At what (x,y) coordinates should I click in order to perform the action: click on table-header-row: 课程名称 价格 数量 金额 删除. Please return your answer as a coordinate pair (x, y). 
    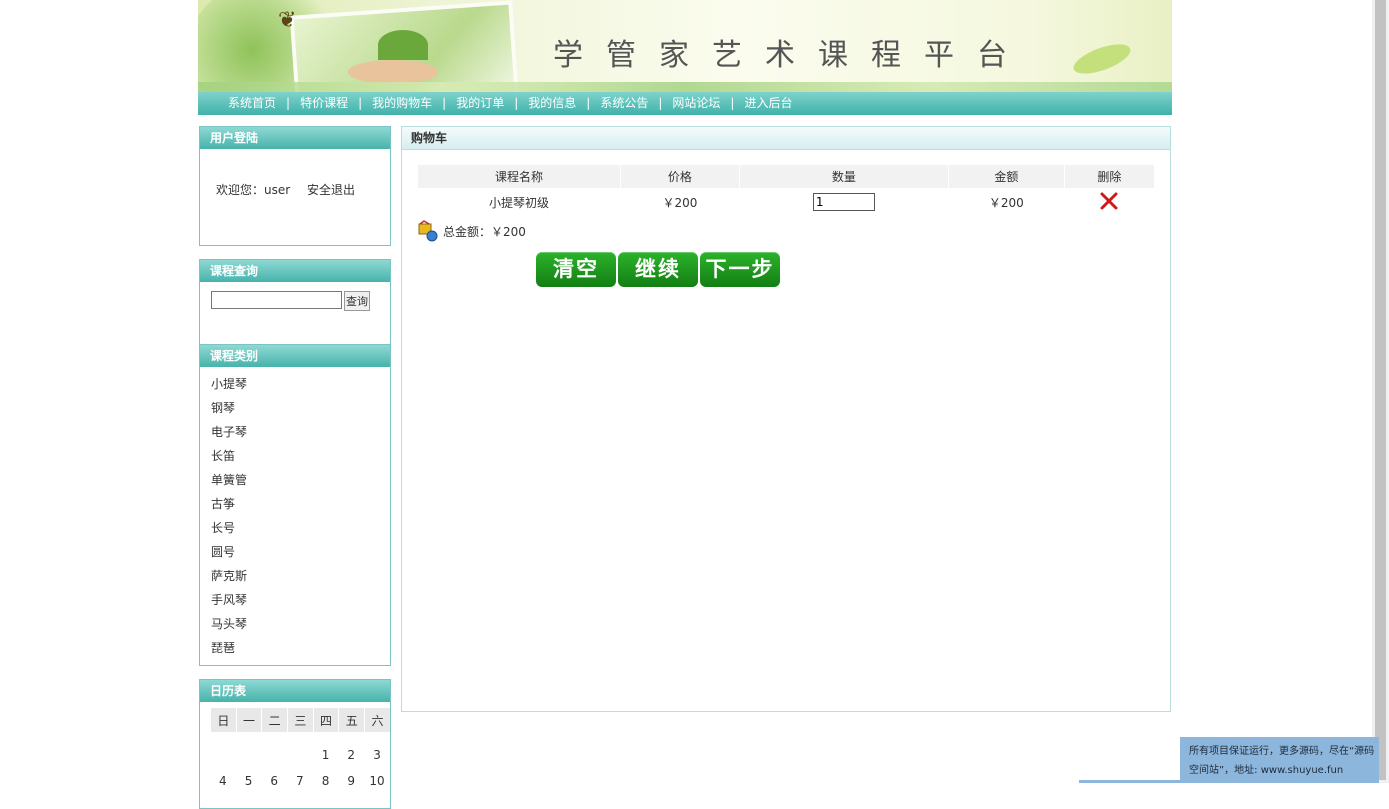
    Looking at the image, I should click on (785, 176).